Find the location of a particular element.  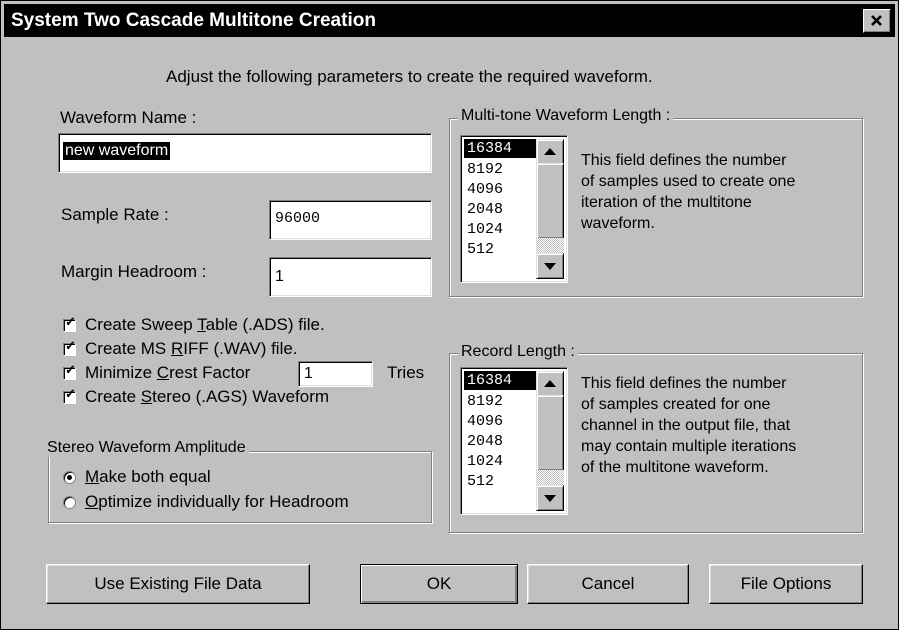

checkbox-label: Create Stereo (.AGS) Waveform is located at coordinates (207, 396).